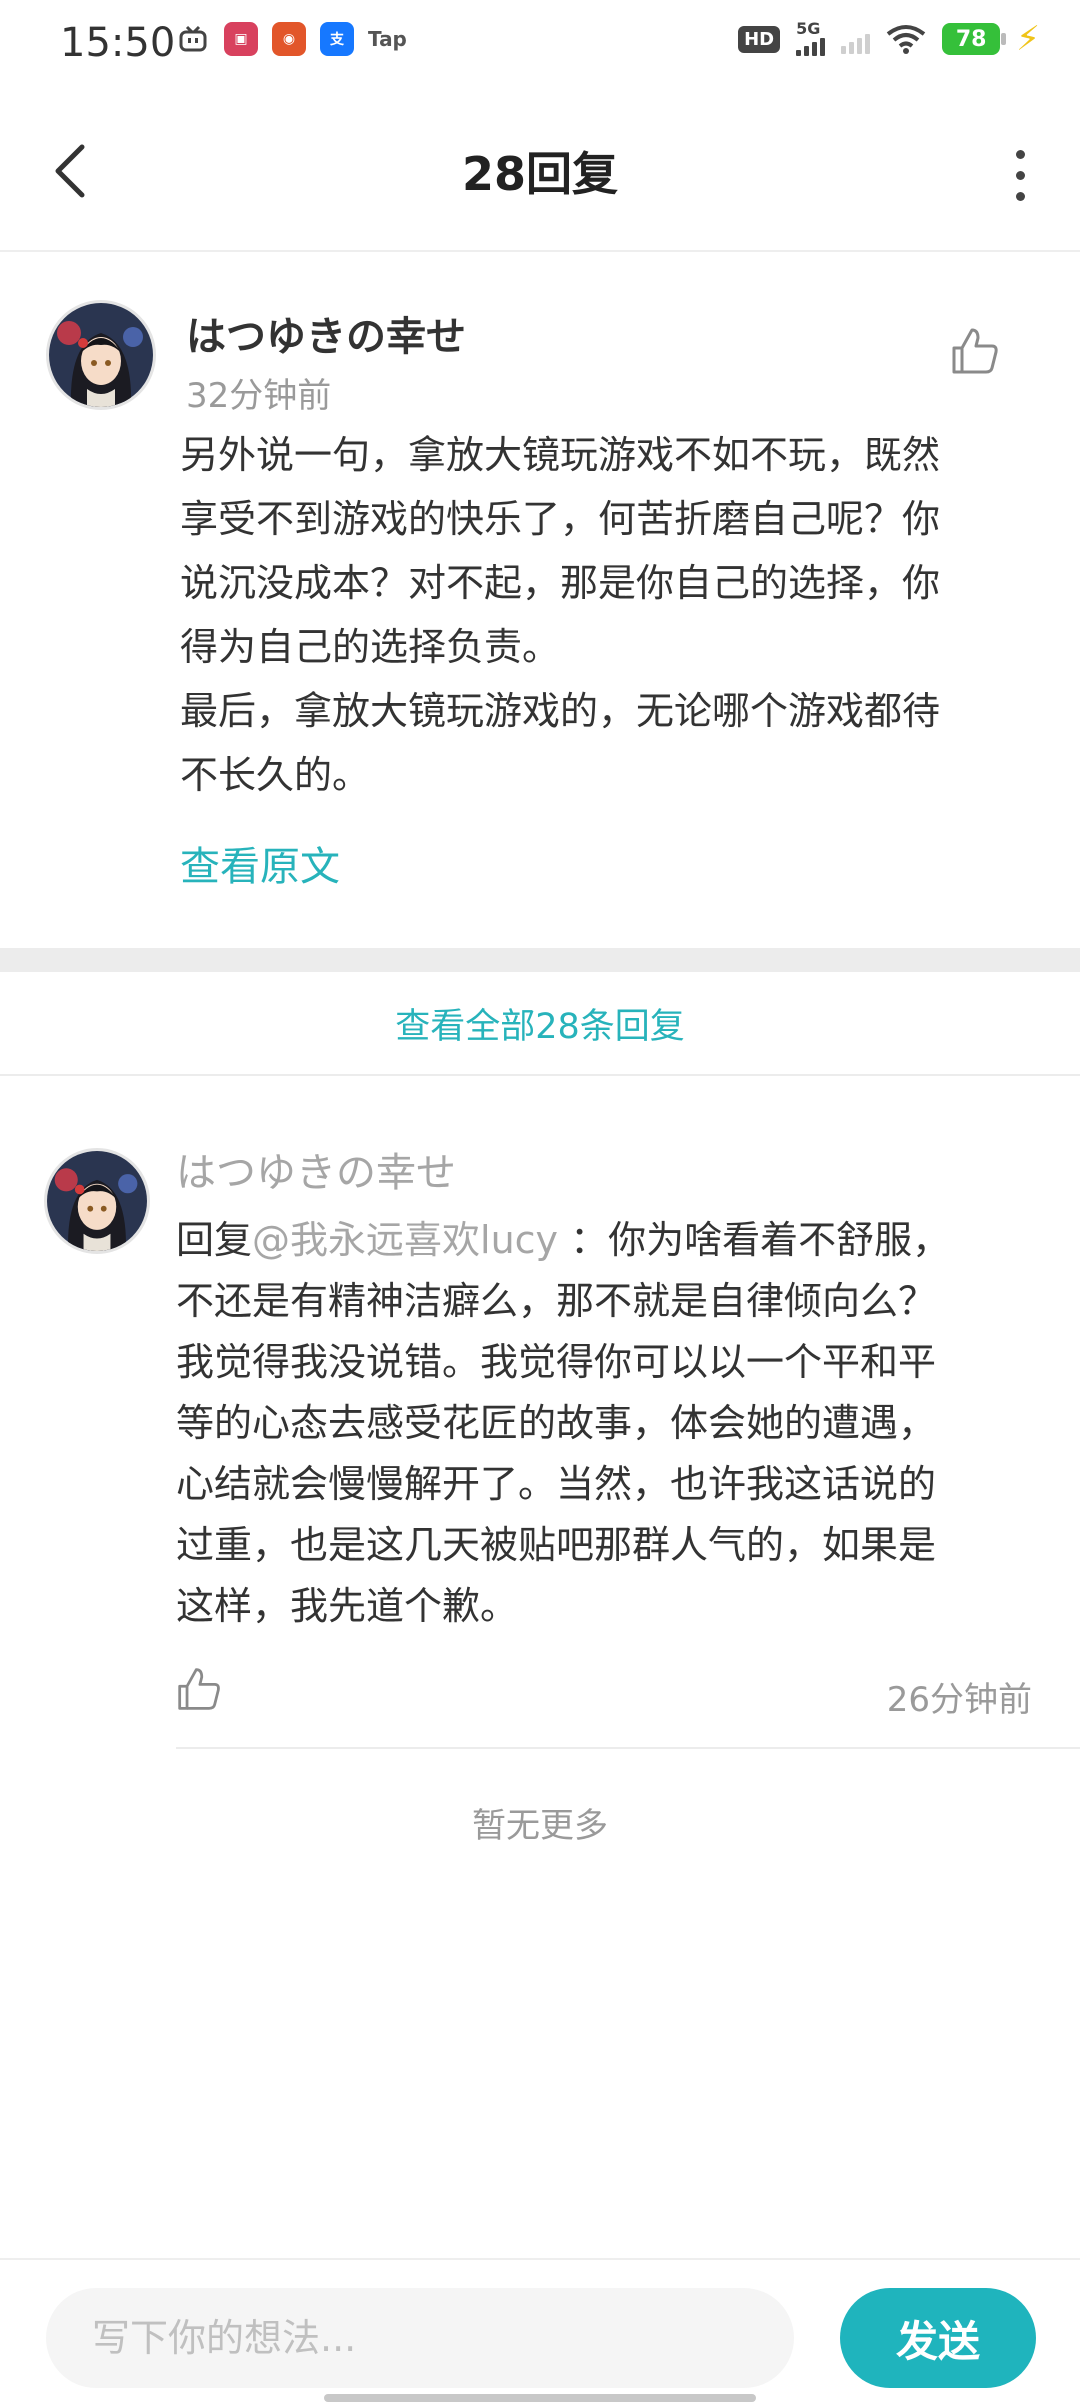  Describe the element at coordinates (275, 775) in the screenshot. I see `comment-line: 不长久的。` at that location.